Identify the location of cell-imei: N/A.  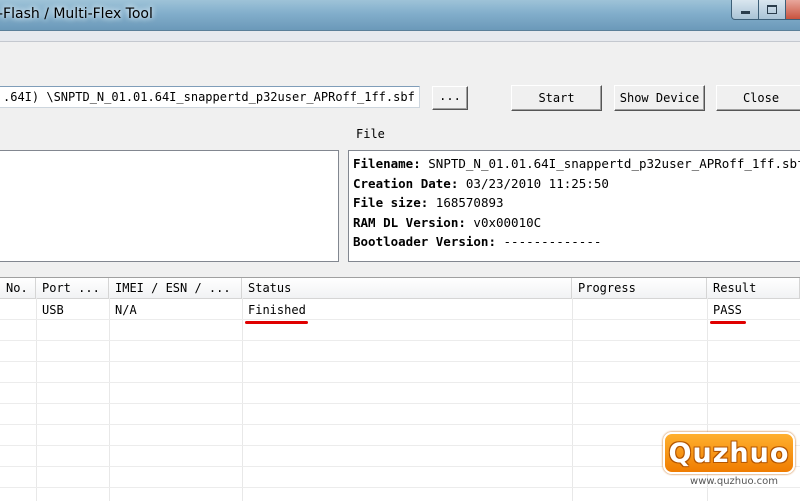
(126, 310).